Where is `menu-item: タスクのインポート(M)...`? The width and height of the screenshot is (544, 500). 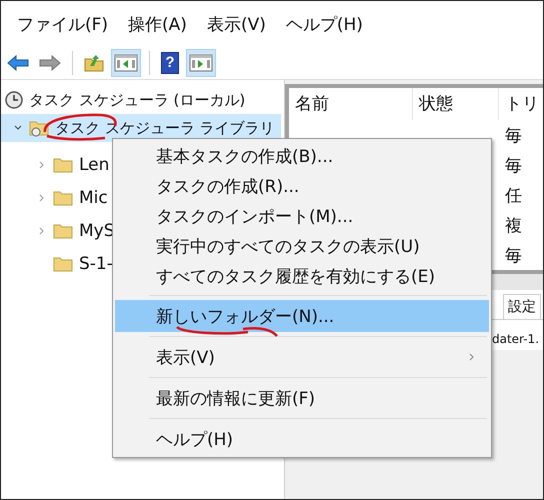 menu-item: タスクのインポート(M)... is located at coordinates (302, 216).